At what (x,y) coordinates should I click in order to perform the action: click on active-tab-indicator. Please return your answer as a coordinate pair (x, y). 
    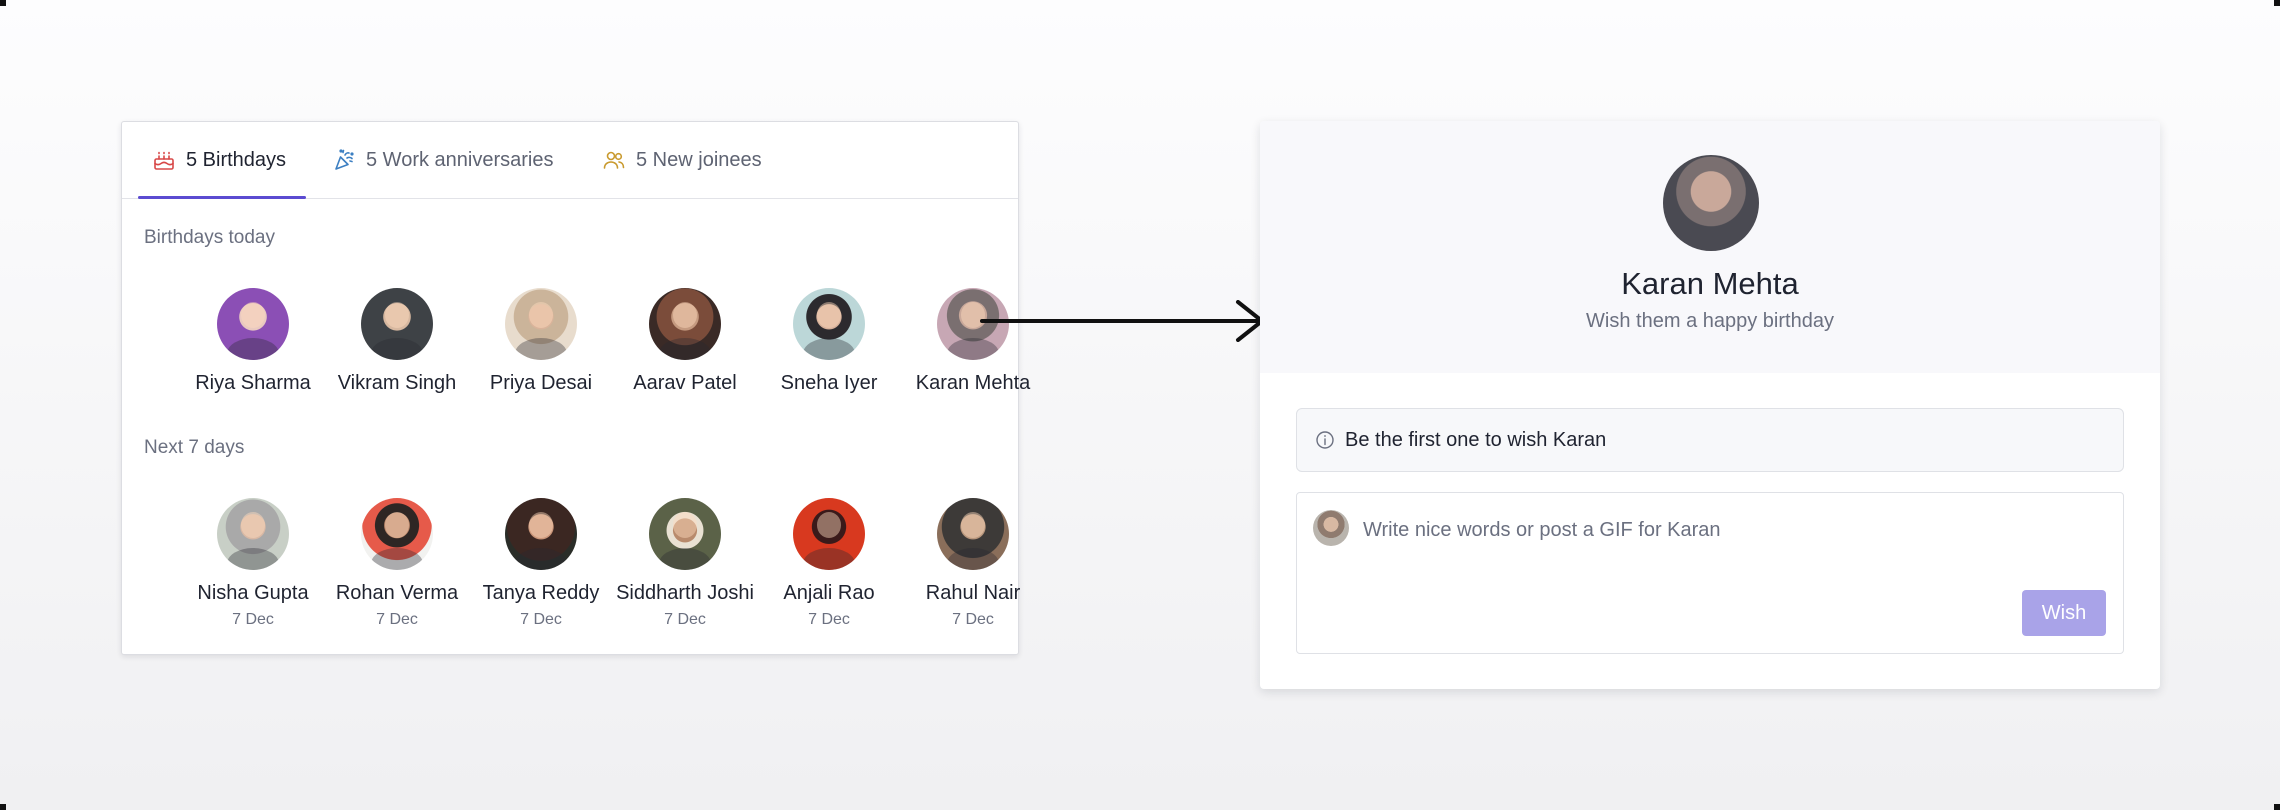
    Looking at the image, I should click on (222, 197).